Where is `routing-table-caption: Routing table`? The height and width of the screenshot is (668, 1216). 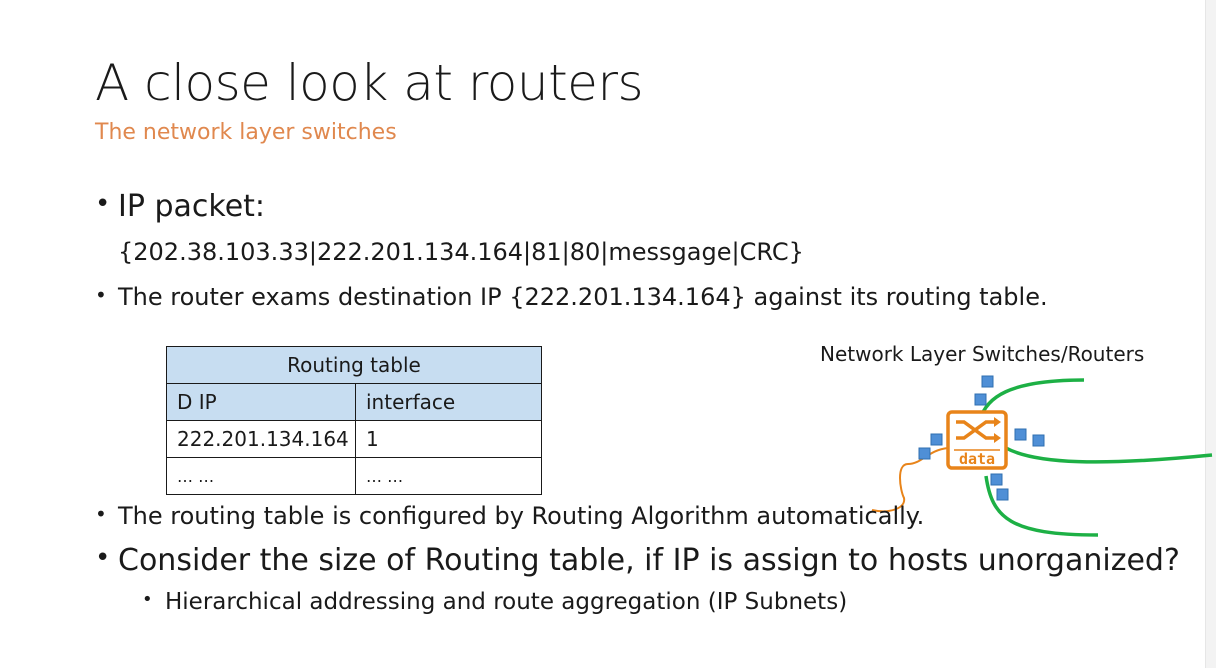 routing-table-caption: Routing table is located at coordinates (354, 365).